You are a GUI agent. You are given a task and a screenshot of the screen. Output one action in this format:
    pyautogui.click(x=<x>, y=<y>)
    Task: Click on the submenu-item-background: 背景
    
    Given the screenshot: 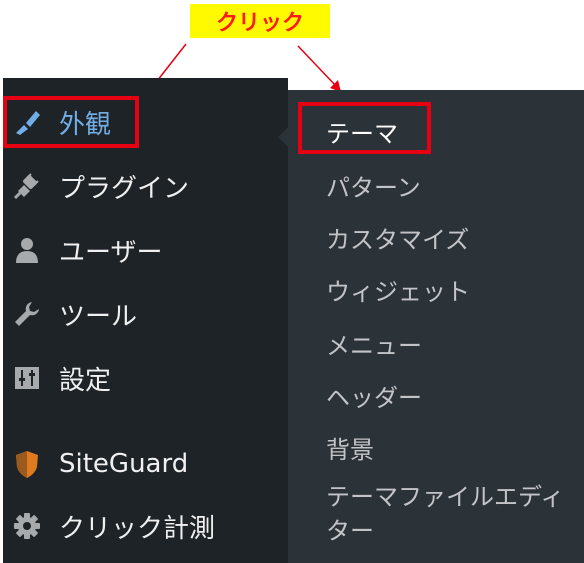 What is the action you would take?
    pyautogui.click(x=350, y=447)
    